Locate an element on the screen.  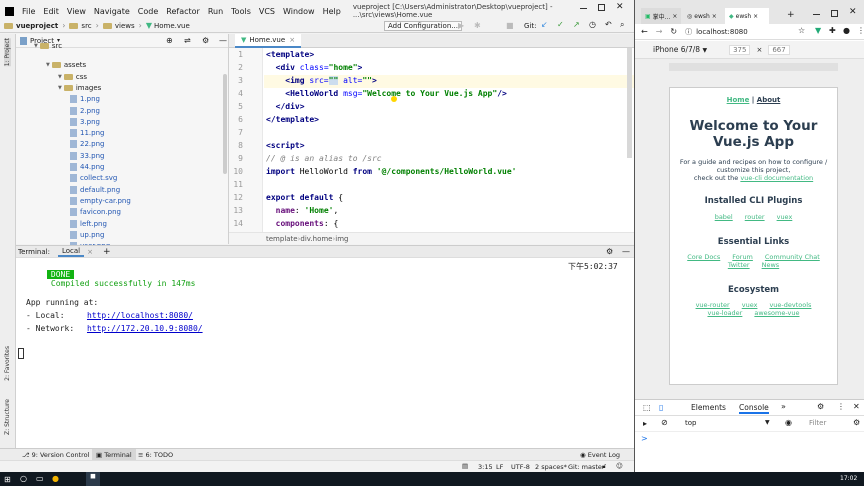
indent-setting: 2 spaces* is located at coordinates (551, 467).